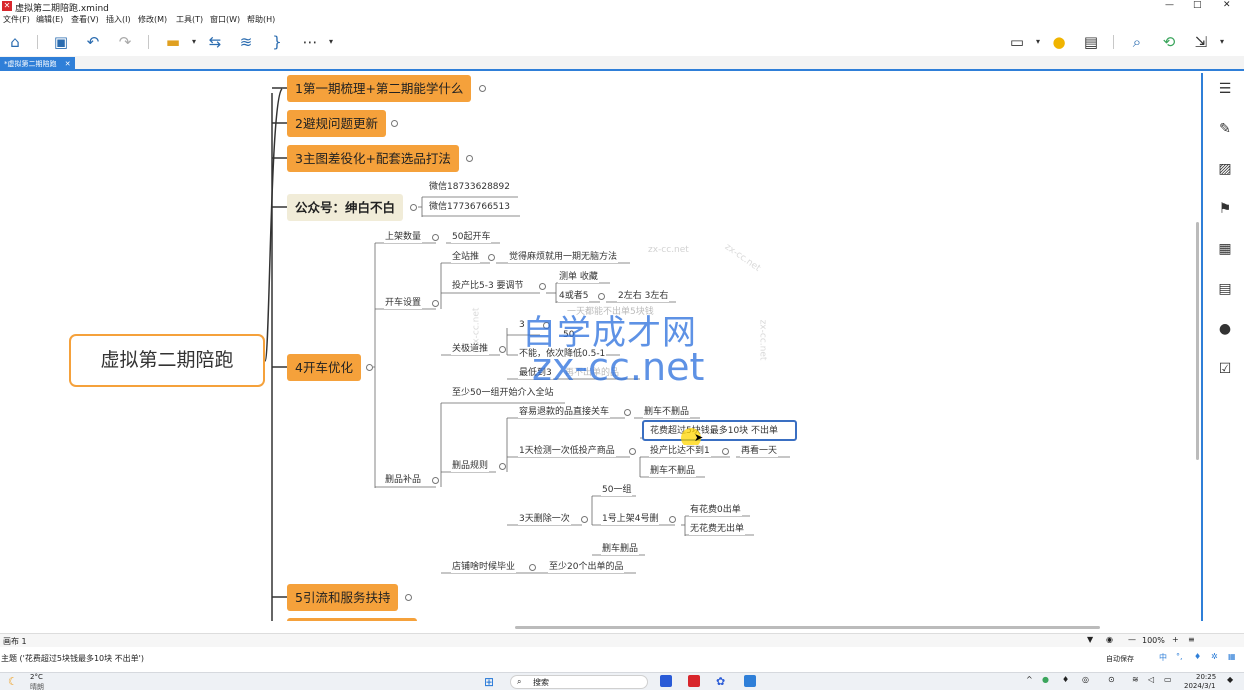 This screenshot has width=1244, height=692. I want to click on tray-icon: ●, so click(1045, 679).